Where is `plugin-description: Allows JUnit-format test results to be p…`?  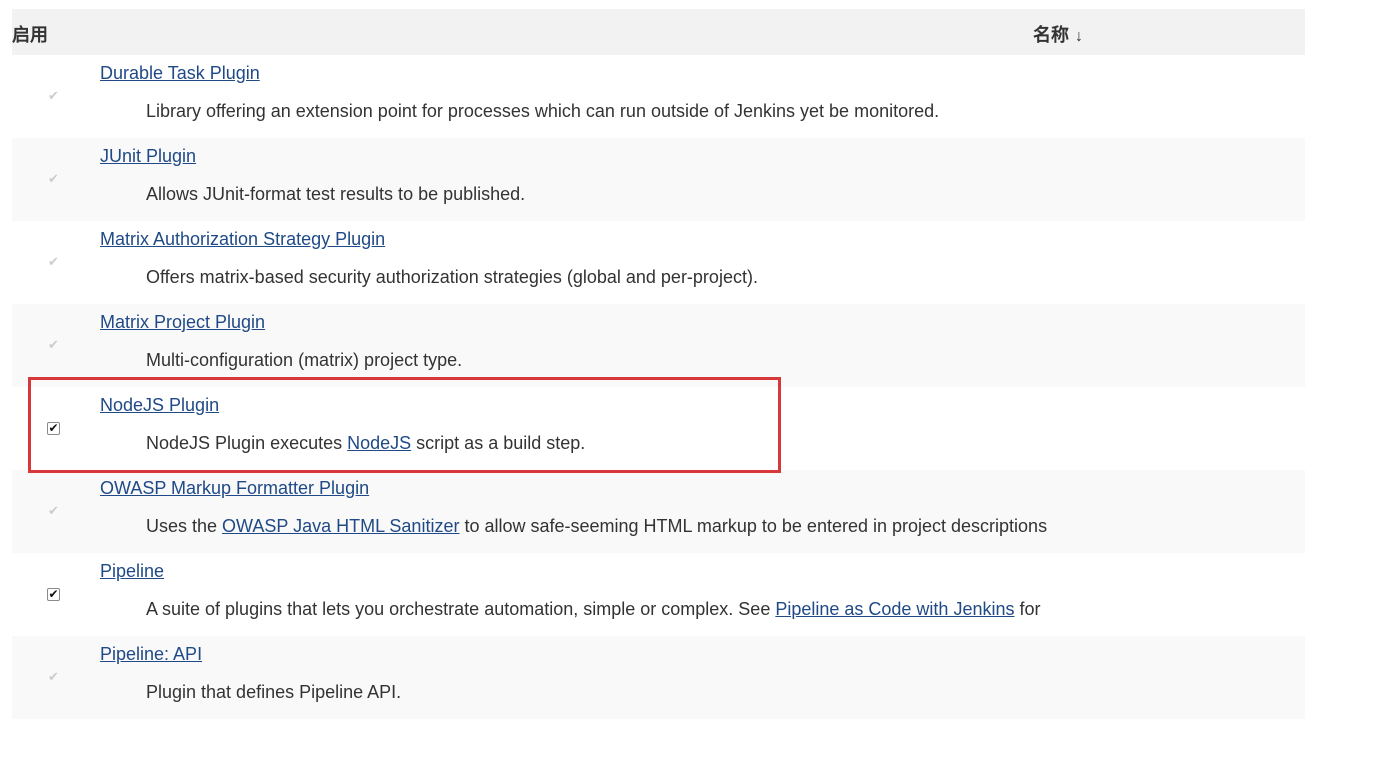 plugin-description: Allows JUnit-format test results to be p… is located at coordinates (335, 194).